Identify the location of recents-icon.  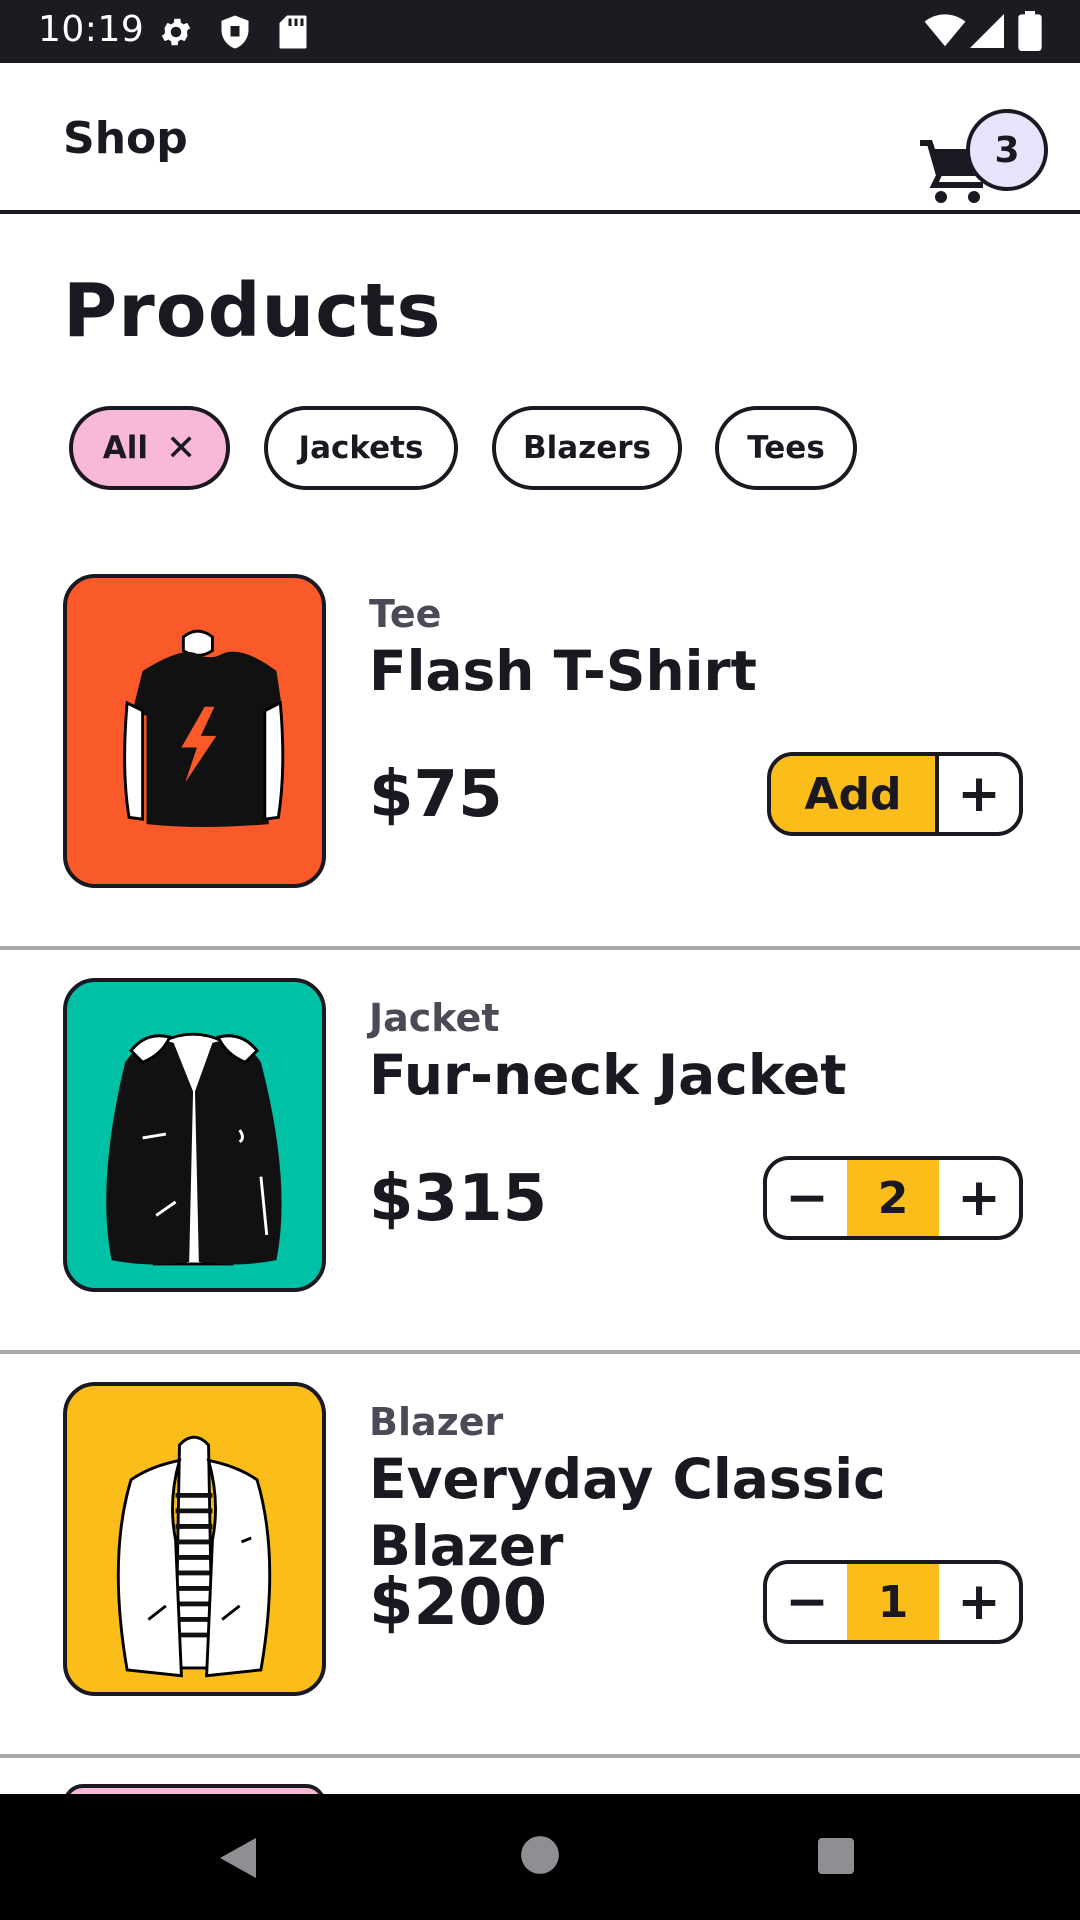
(836, 1858).